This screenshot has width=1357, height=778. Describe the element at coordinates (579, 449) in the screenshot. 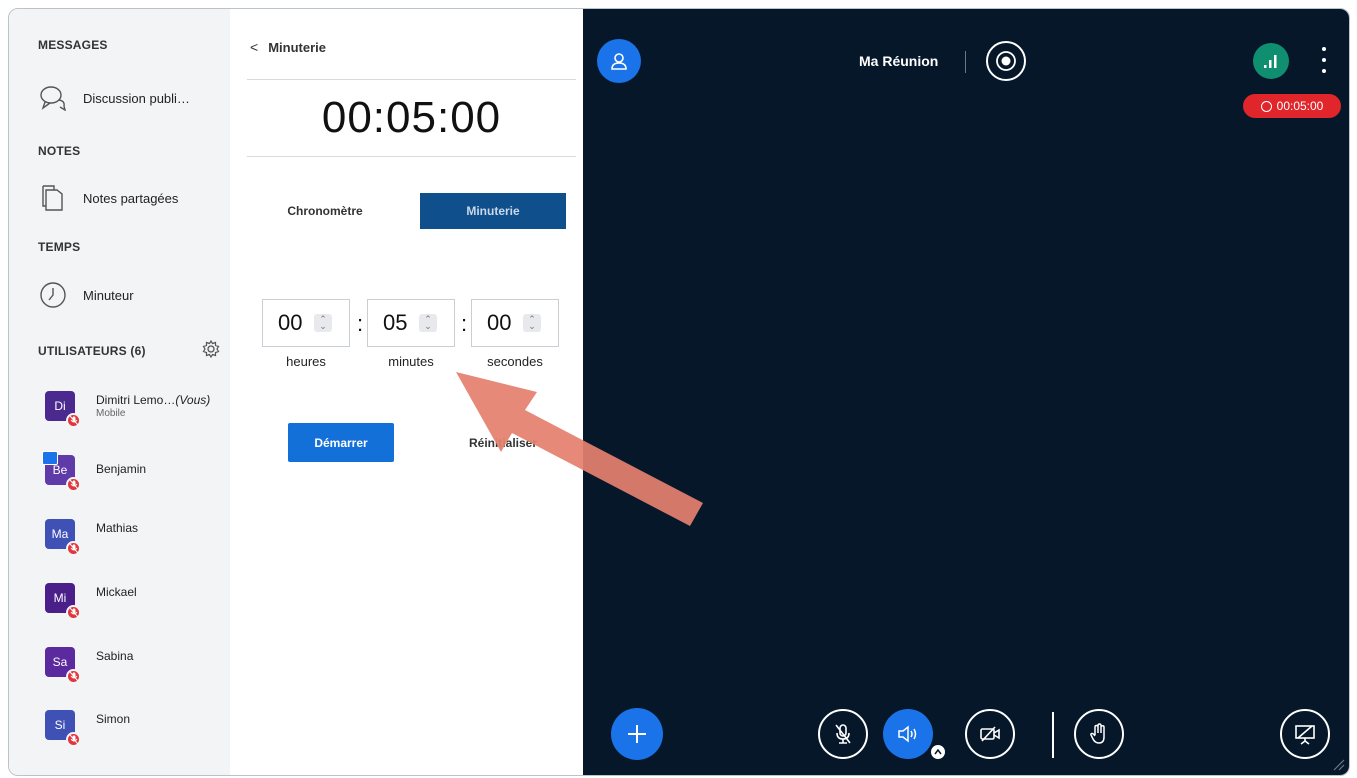

I see `annotation-arrow-icon` at that location.